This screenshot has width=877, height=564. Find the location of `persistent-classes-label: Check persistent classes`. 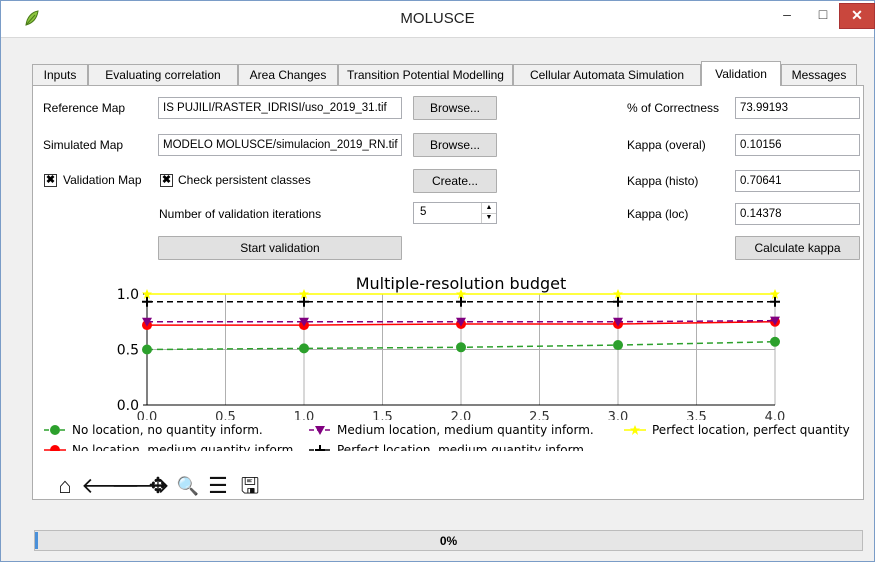

persistent-classes-label: Check persistent classes is located at coordinates (244, 180).